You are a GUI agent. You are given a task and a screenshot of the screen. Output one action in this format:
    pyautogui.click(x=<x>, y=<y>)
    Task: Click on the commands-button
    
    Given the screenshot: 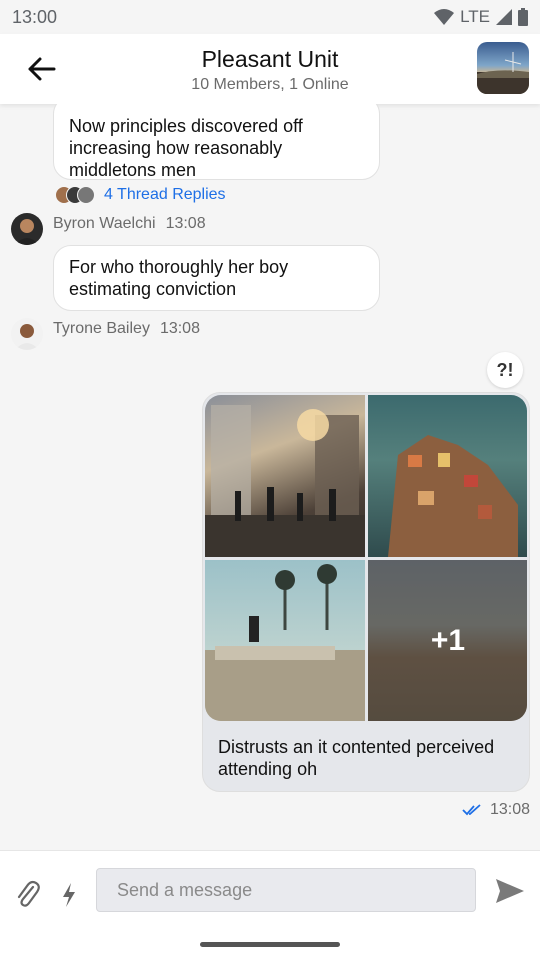 What is the action you would take?
    pyautogui.click(x=69, y=895)
    